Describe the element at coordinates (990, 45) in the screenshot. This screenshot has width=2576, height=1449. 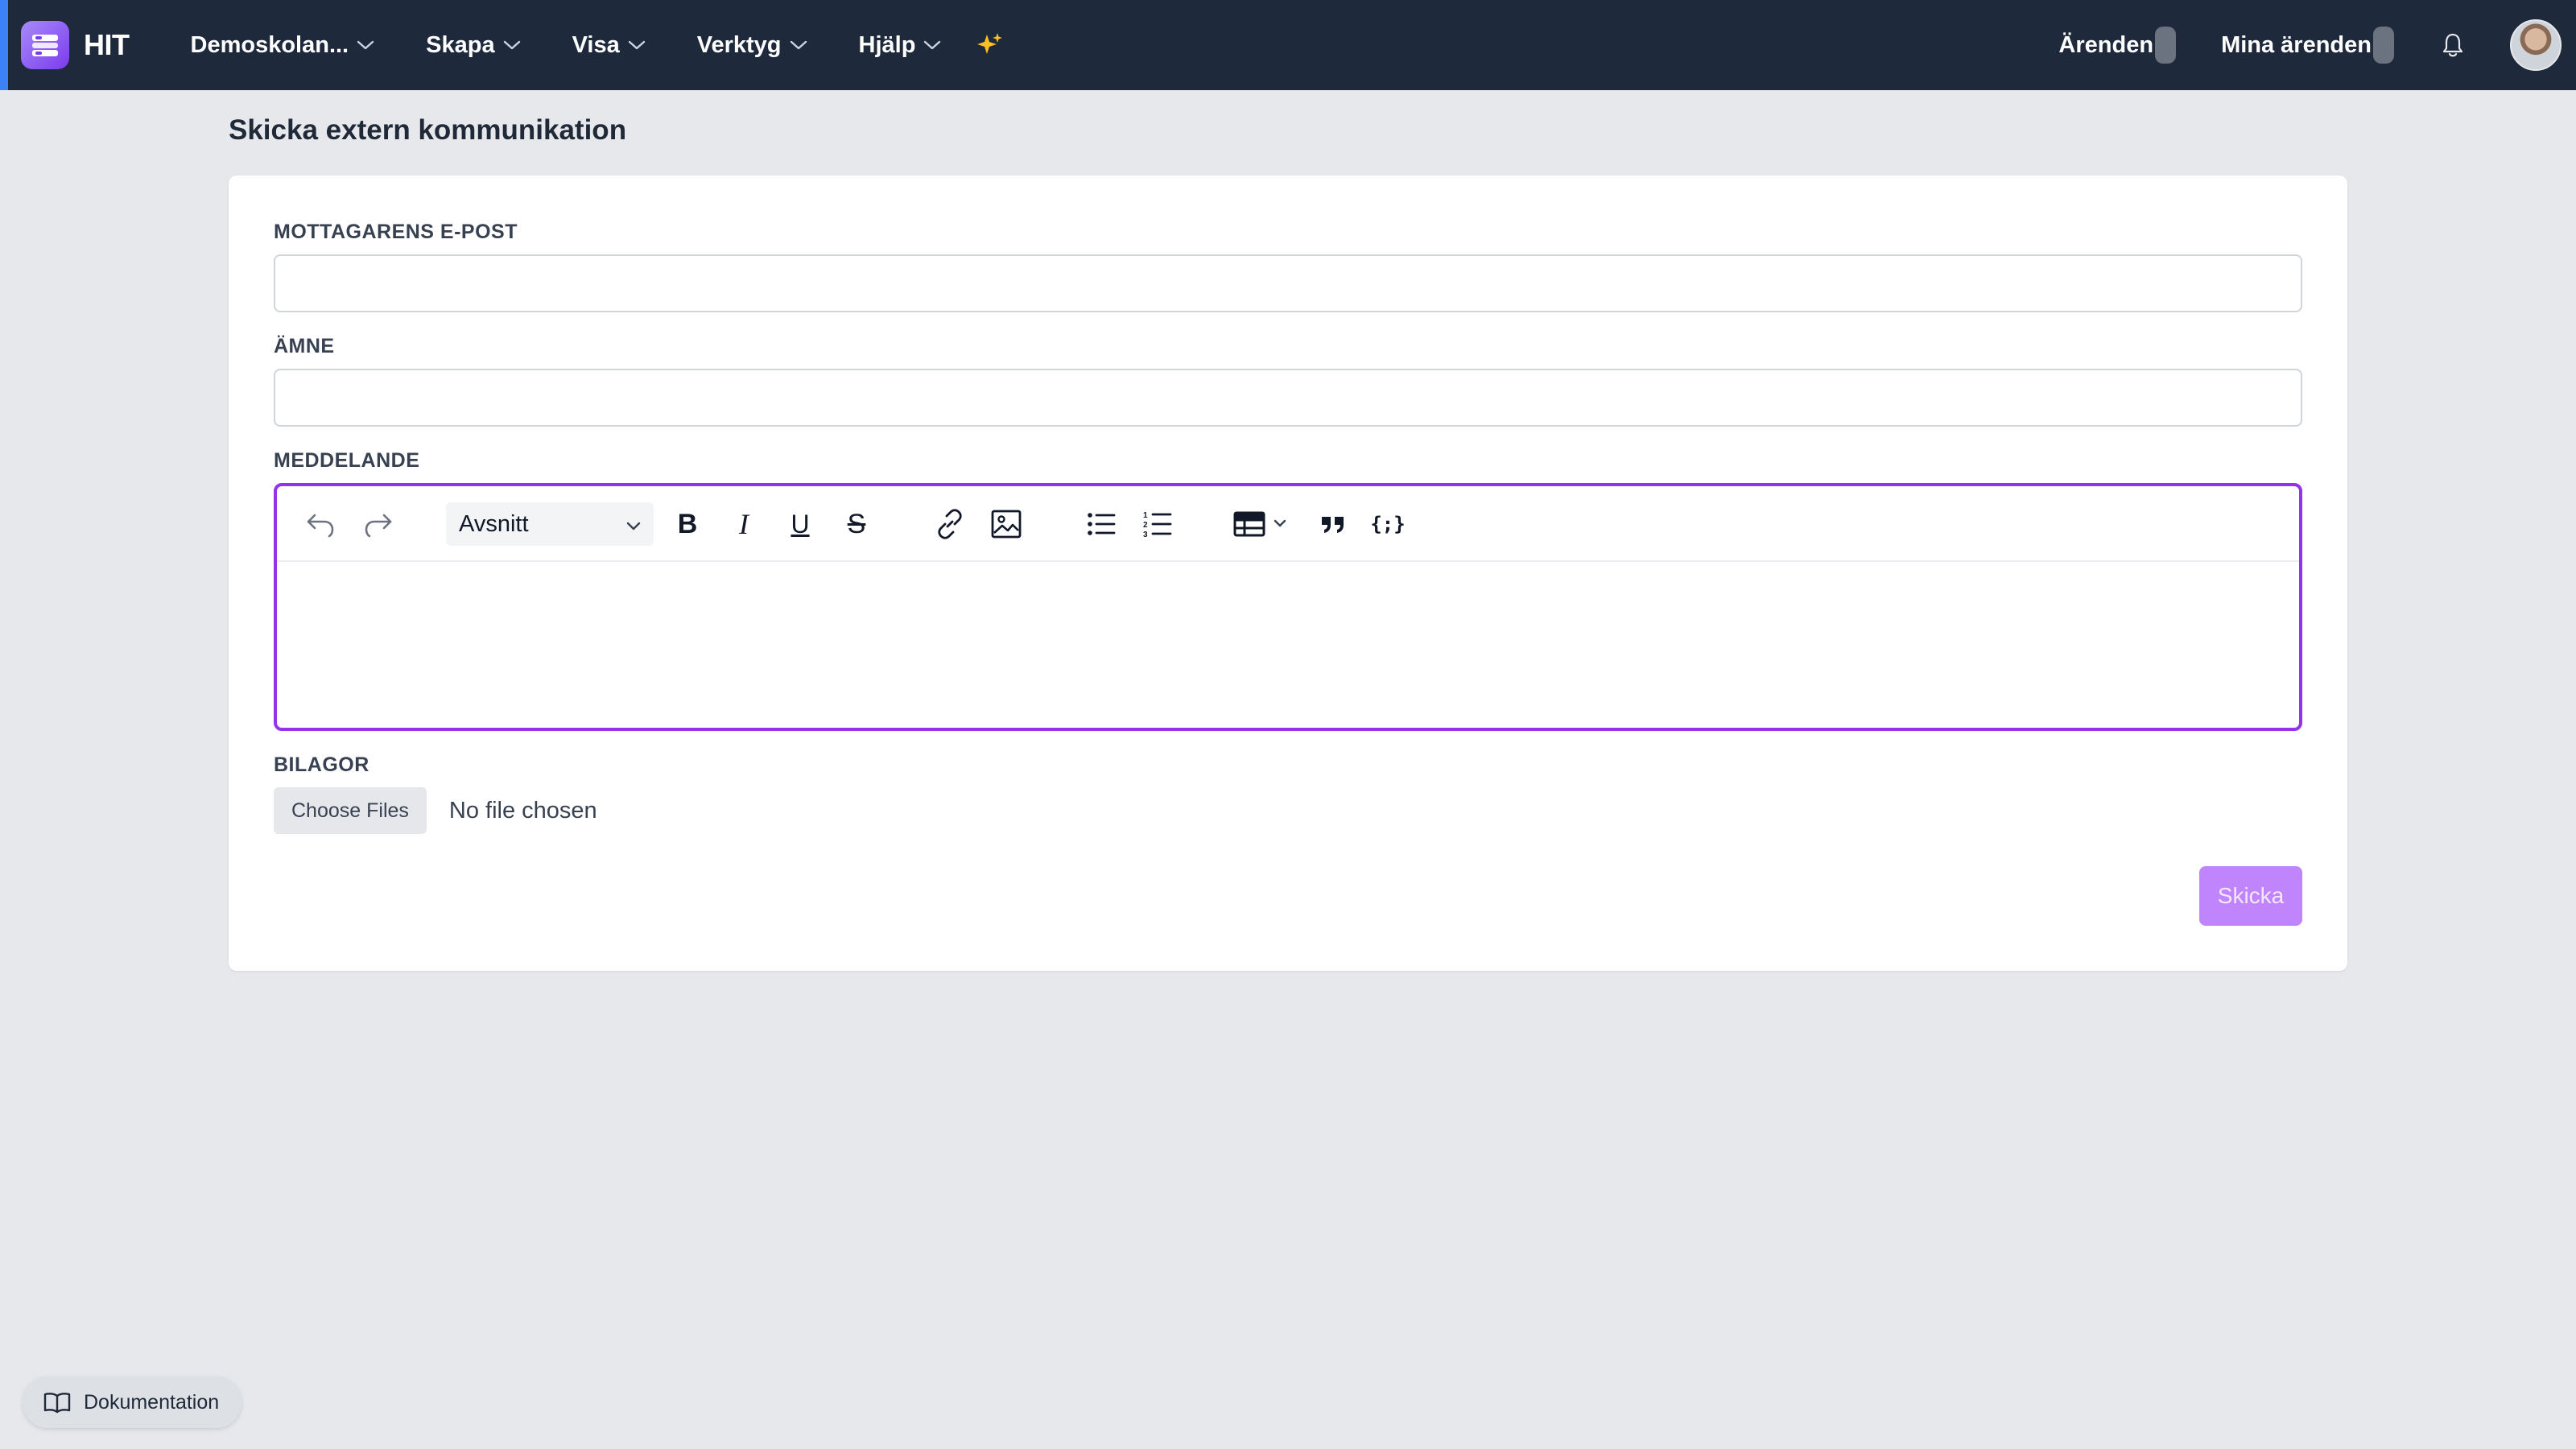
I see `sparkle-icon` at that location.